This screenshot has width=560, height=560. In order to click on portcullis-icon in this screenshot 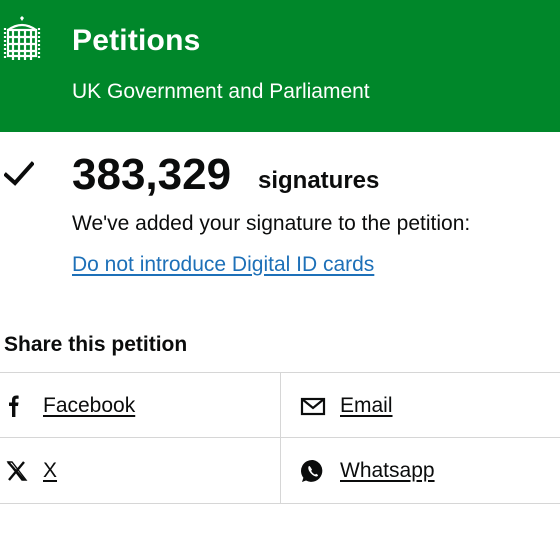, I will do `click(22, 40)`.